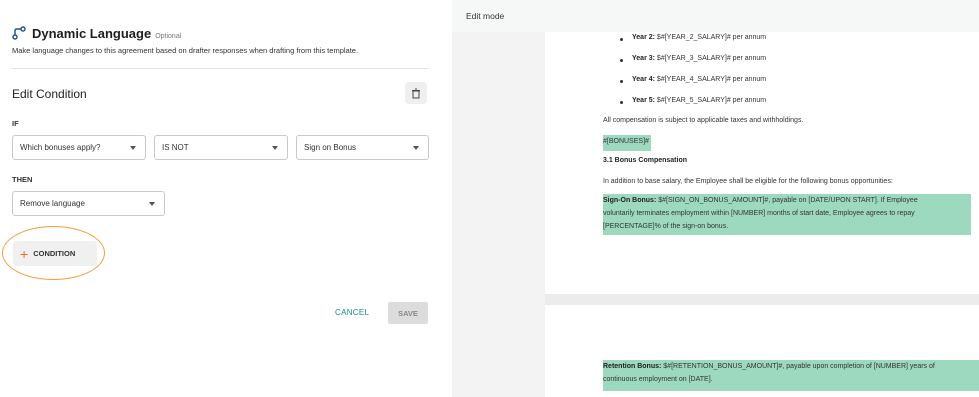 This screenshot has height=397, width=979. I want to click on edit-mode-label: Edit mode, so click(485, 16).